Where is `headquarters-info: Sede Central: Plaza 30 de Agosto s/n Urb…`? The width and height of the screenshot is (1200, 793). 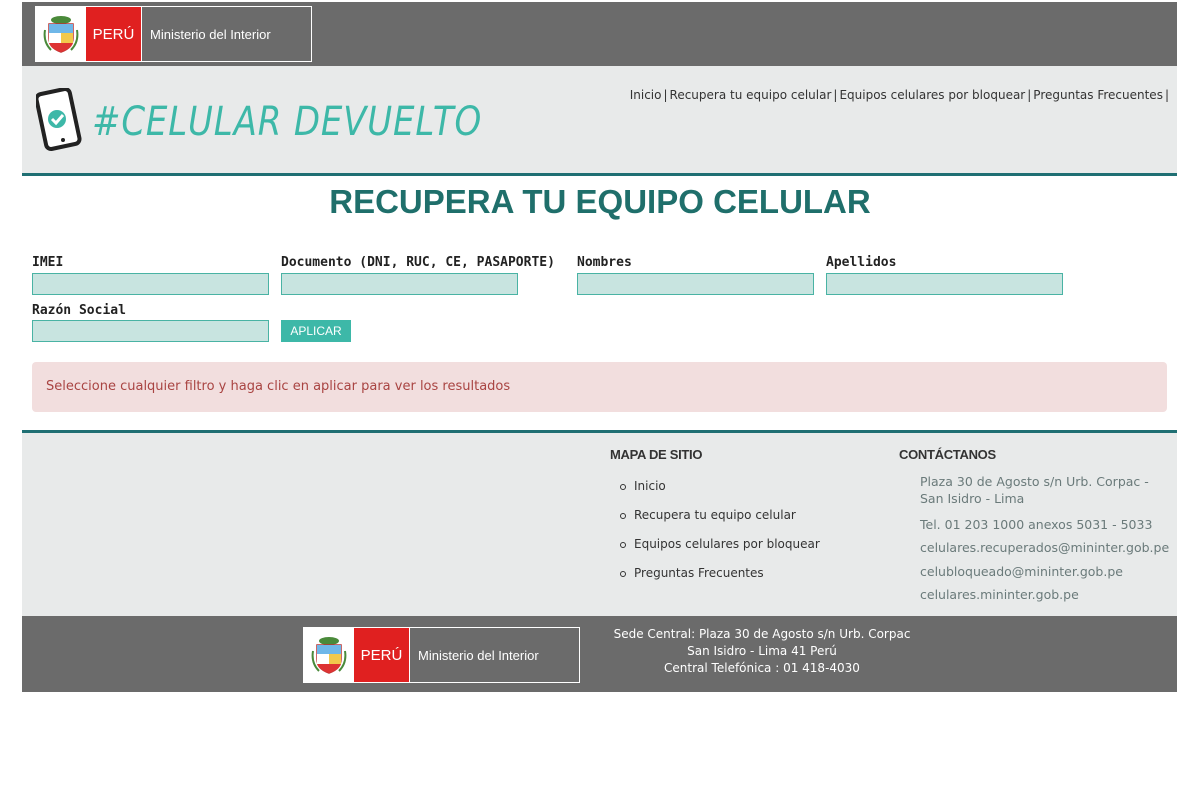
headquarters-info: Sede Central: Plaza 30 de Agosto s/n Urb… is located at coordinates (762, 651).